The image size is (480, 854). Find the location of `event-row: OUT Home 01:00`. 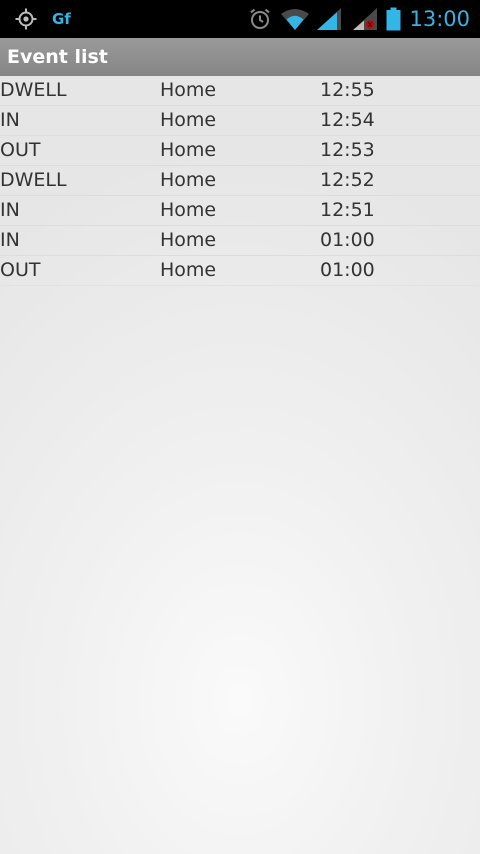

event-row: OUT Home 01:00 is located at coordinates (240, 271).